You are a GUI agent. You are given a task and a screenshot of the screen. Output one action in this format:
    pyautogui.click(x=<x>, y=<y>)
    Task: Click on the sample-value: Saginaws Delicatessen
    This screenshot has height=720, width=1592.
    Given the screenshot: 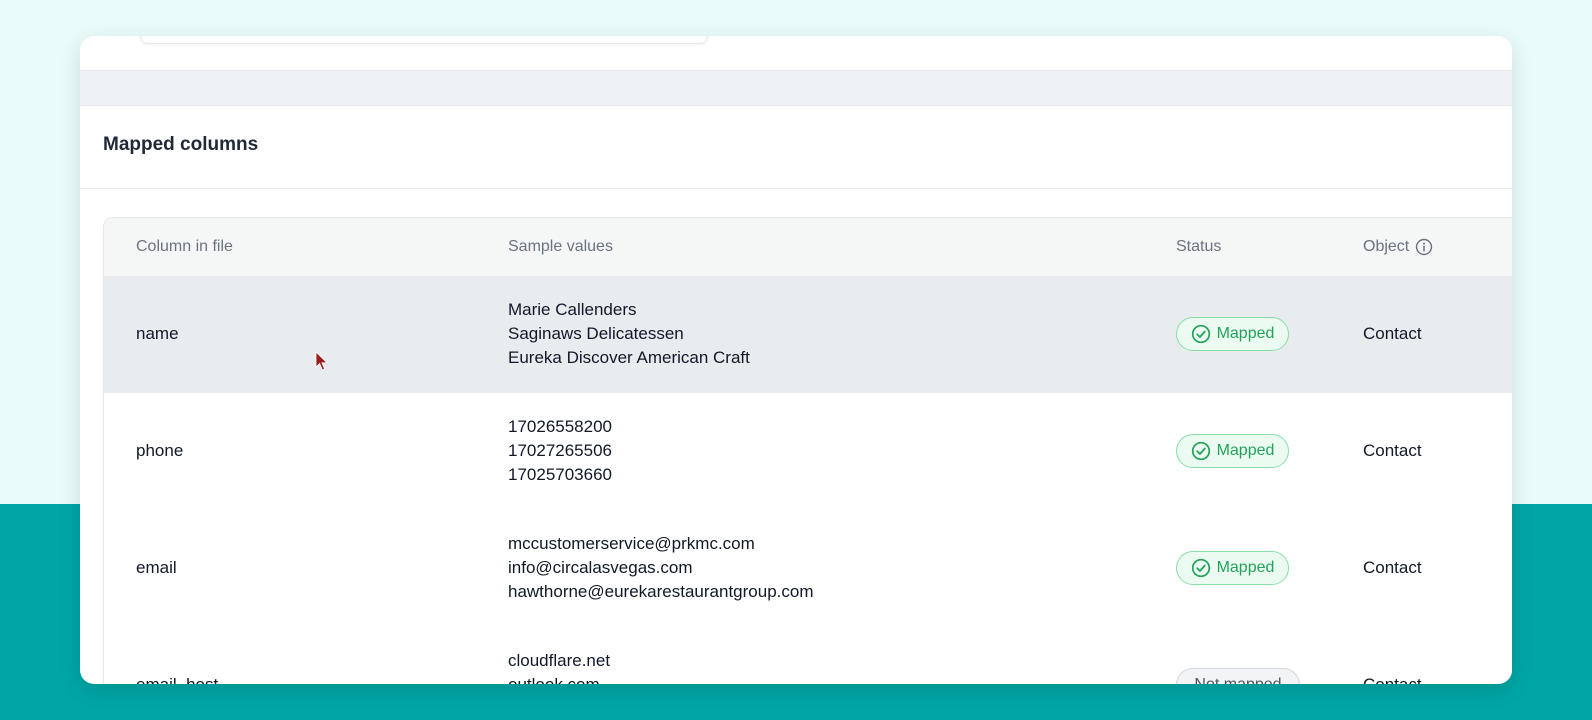 What is the action you would take?
    pyautogui.click(x=596, y=333)
    